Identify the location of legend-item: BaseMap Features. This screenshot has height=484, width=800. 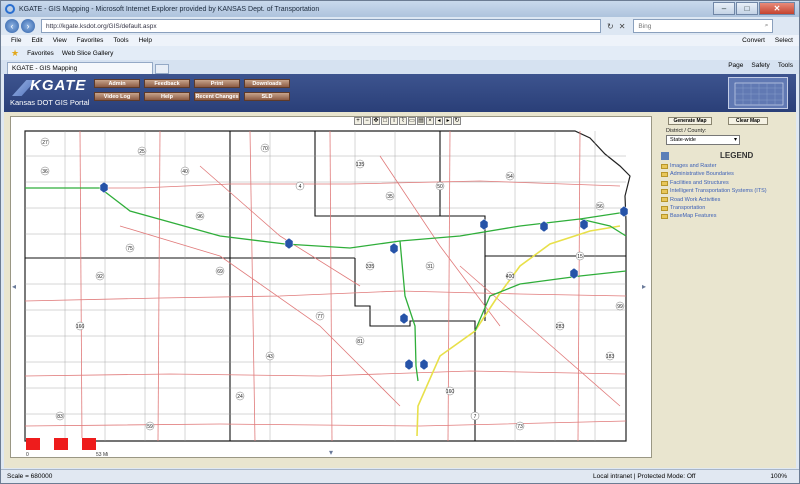
(714, 216).